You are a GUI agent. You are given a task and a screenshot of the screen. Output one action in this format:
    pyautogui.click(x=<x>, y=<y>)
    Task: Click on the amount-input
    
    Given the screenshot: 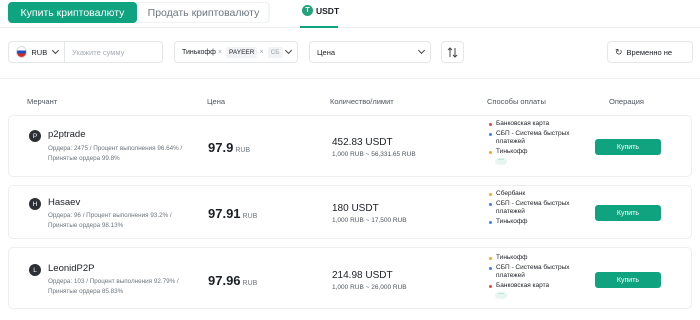 What is the action you would take?
    pyautogui.click(x=117, y=52)
    